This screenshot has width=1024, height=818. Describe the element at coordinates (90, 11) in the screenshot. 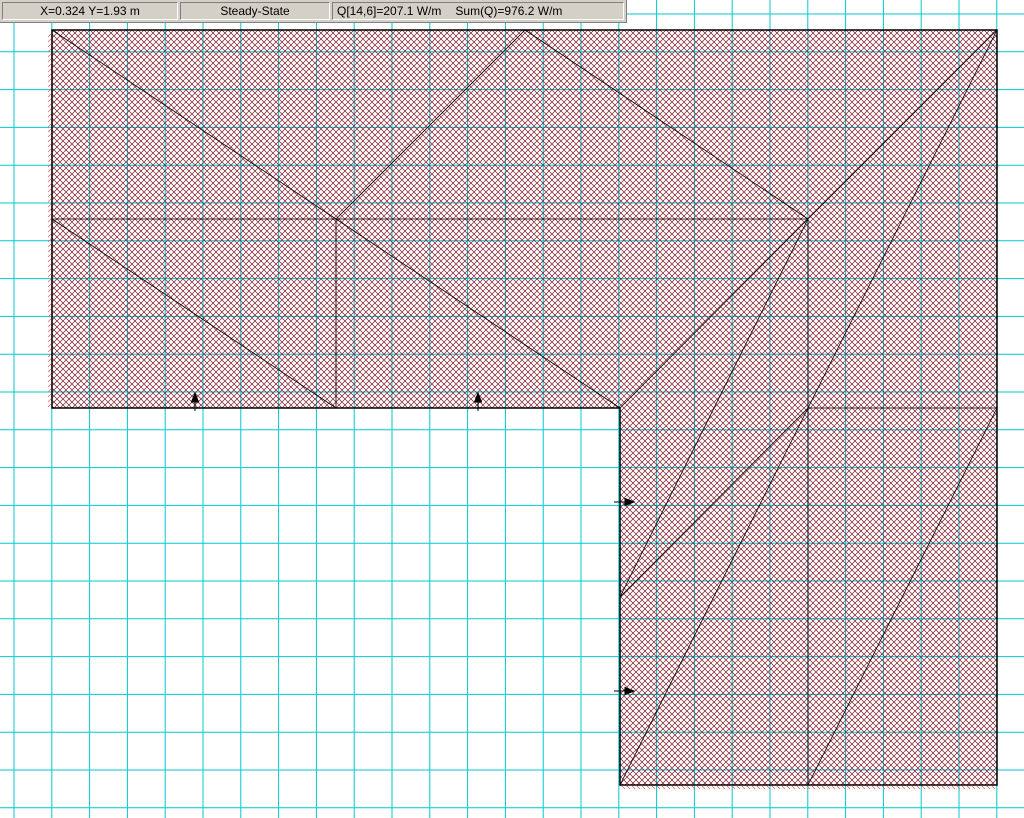

I see `cursor-coordinates: X=0.324 Y=1.93 m` at that location.